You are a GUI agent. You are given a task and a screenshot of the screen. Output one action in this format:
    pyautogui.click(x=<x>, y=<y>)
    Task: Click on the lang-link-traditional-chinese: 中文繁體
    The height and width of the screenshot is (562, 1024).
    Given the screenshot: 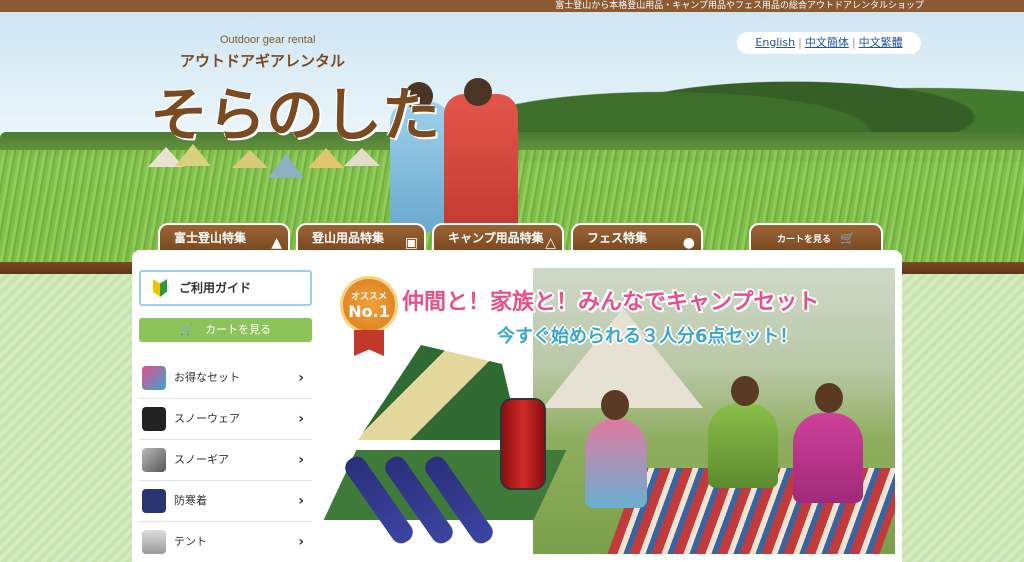 What is the action you would take?
    pyautogui.click(x=881, y=42)
    